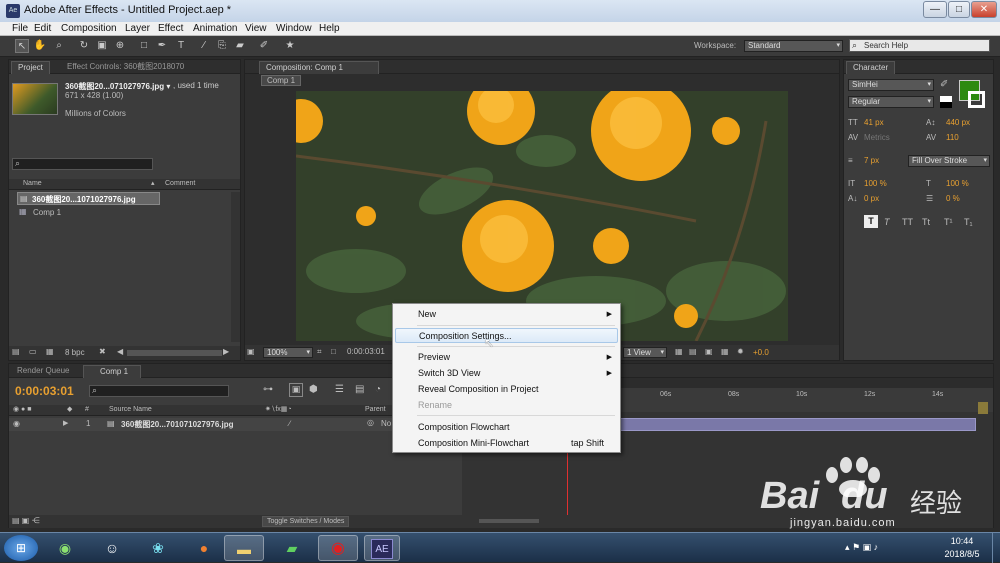  Describe the element at coordinates (679, 351) in the screenshot. I see `toggle-pixel-icon: ▦` at that location.